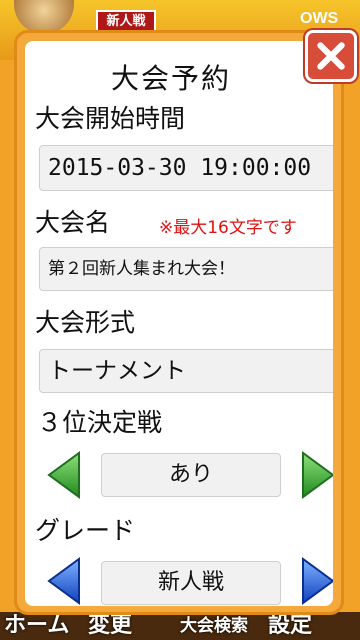 The image size is (360, 640). What do you see at coordinates (214, 626) in the screenshot?
I see `nav-tournament-search: 大会検索` at bounding box center [214, 626].